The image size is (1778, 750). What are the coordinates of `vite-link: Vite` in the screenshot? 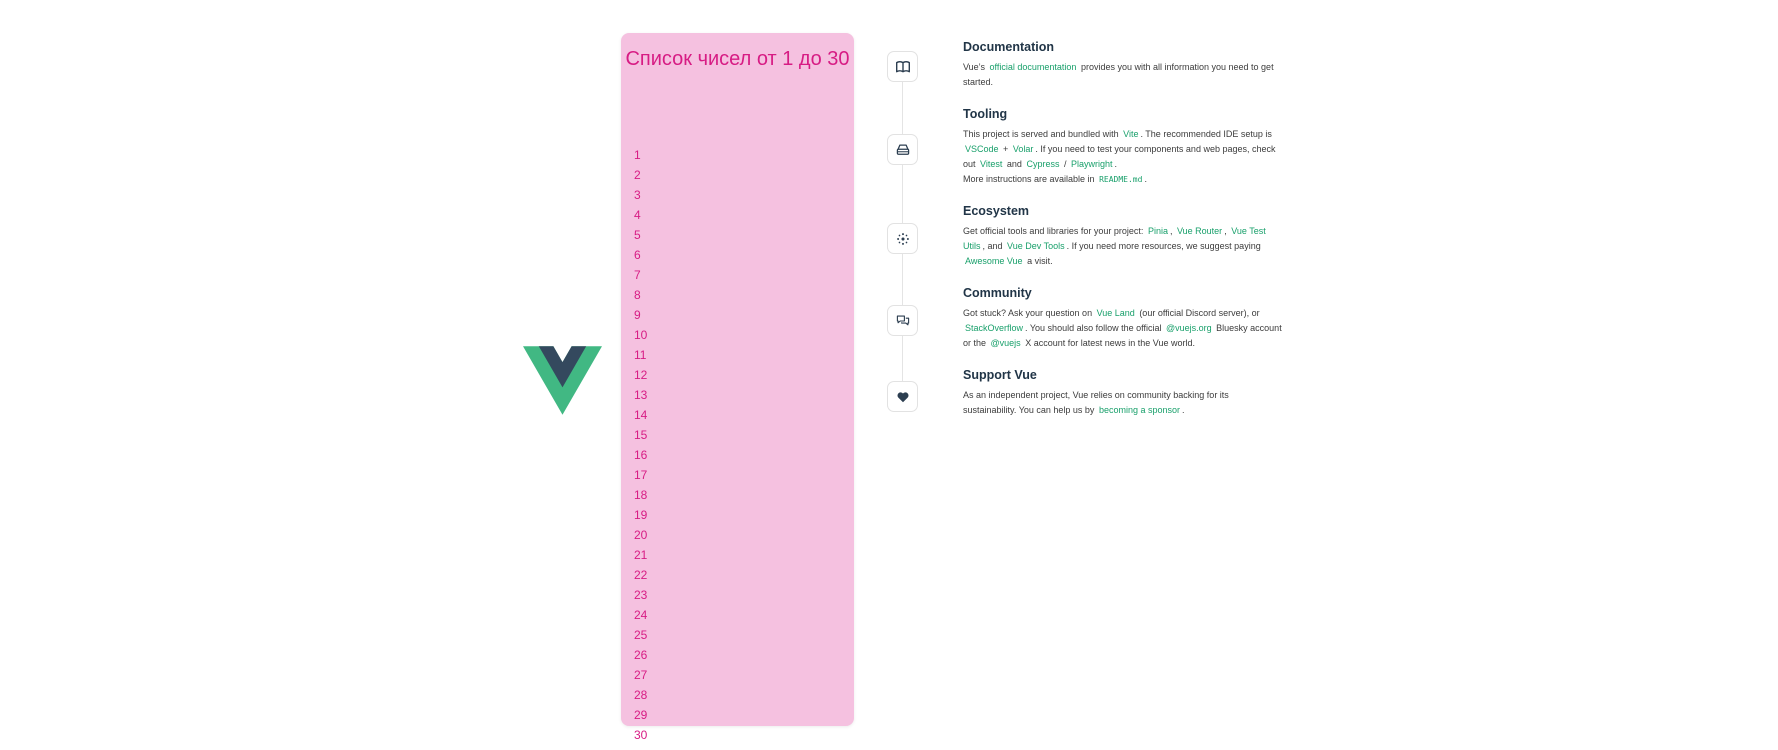 It's located at (1130, 134).